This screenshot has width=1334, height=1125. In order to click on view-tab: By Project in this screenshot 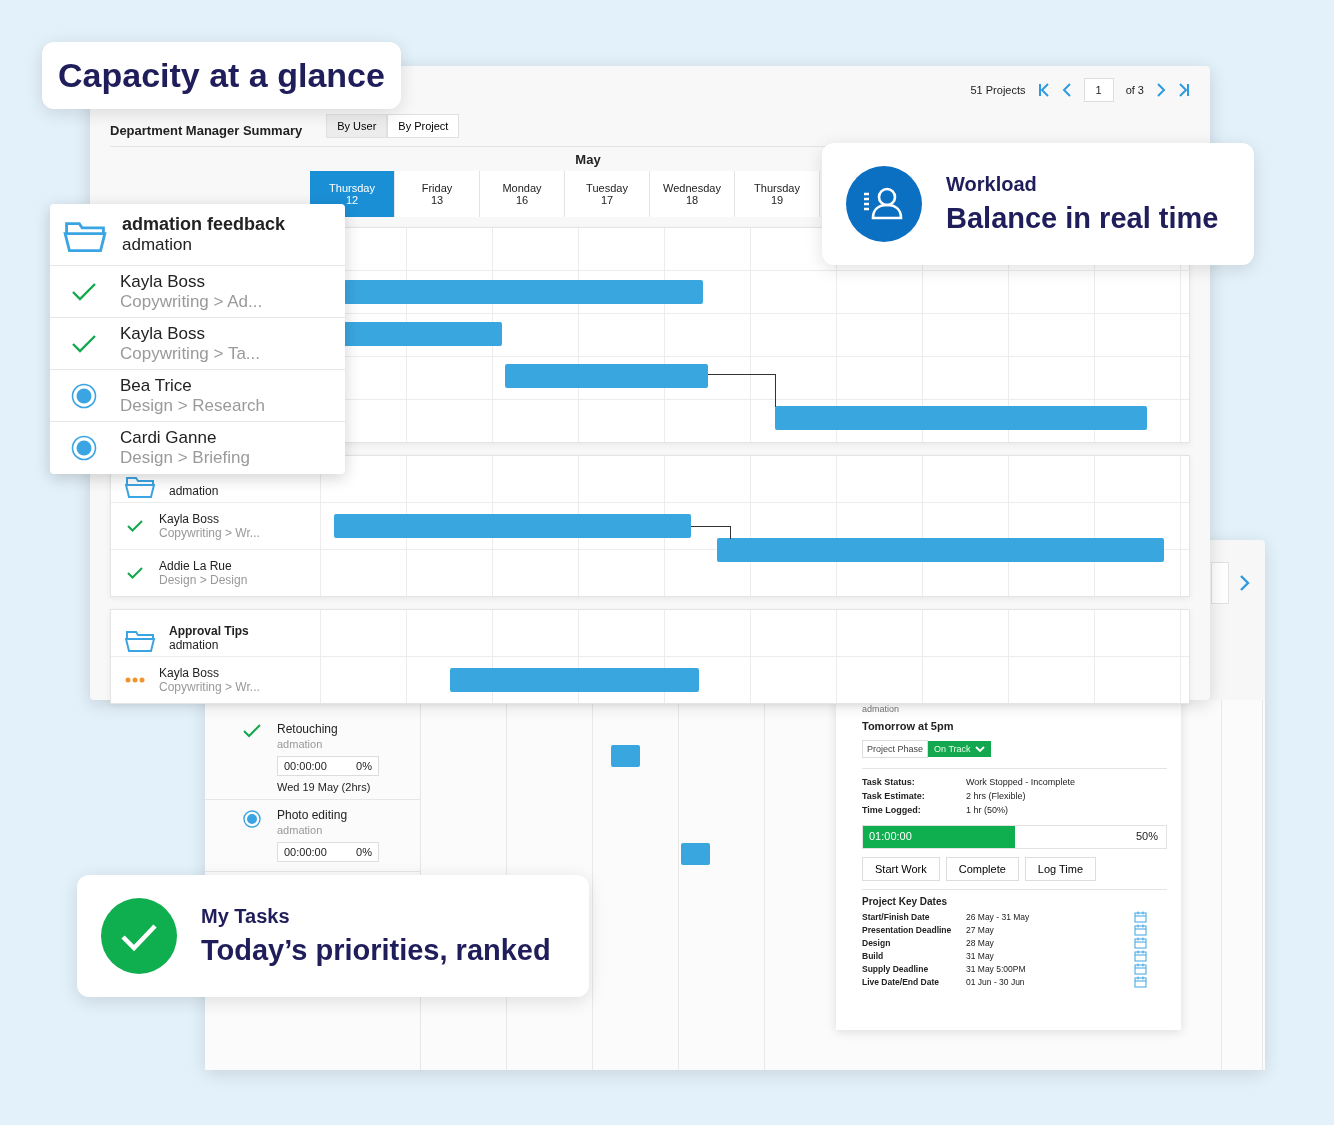, I will do `click(423, 126)`.